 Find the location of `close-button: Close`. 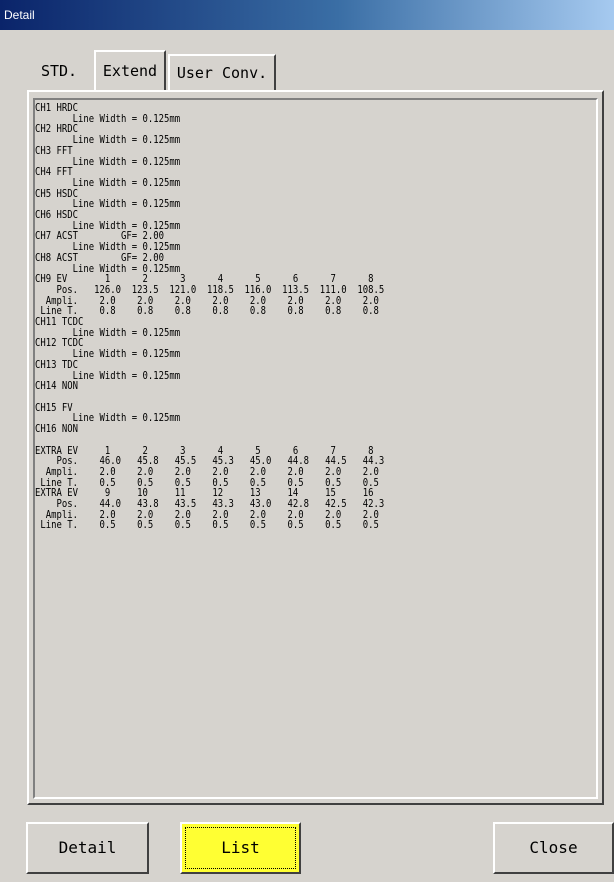

close-button: Close is located at coordinates (553, 848).